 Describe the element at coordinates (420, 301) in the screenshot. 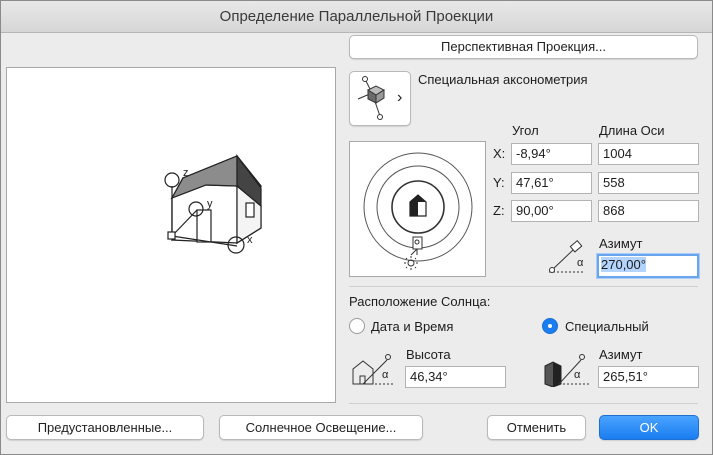

I see `sun-position-label: Расположение Солнца:` at that location.